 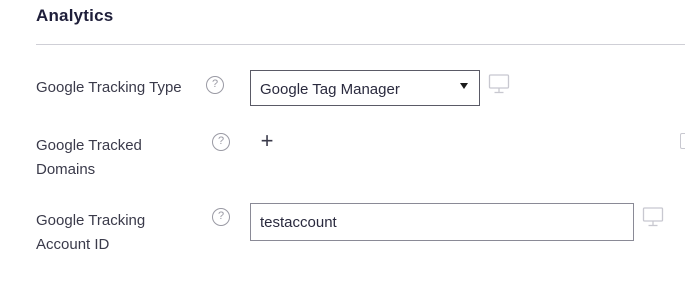 What do you see at coordinates (91, 220) in the screenshot?
I see `account-id-label-line1: Google Tracking` at bounding box center [91, 220].